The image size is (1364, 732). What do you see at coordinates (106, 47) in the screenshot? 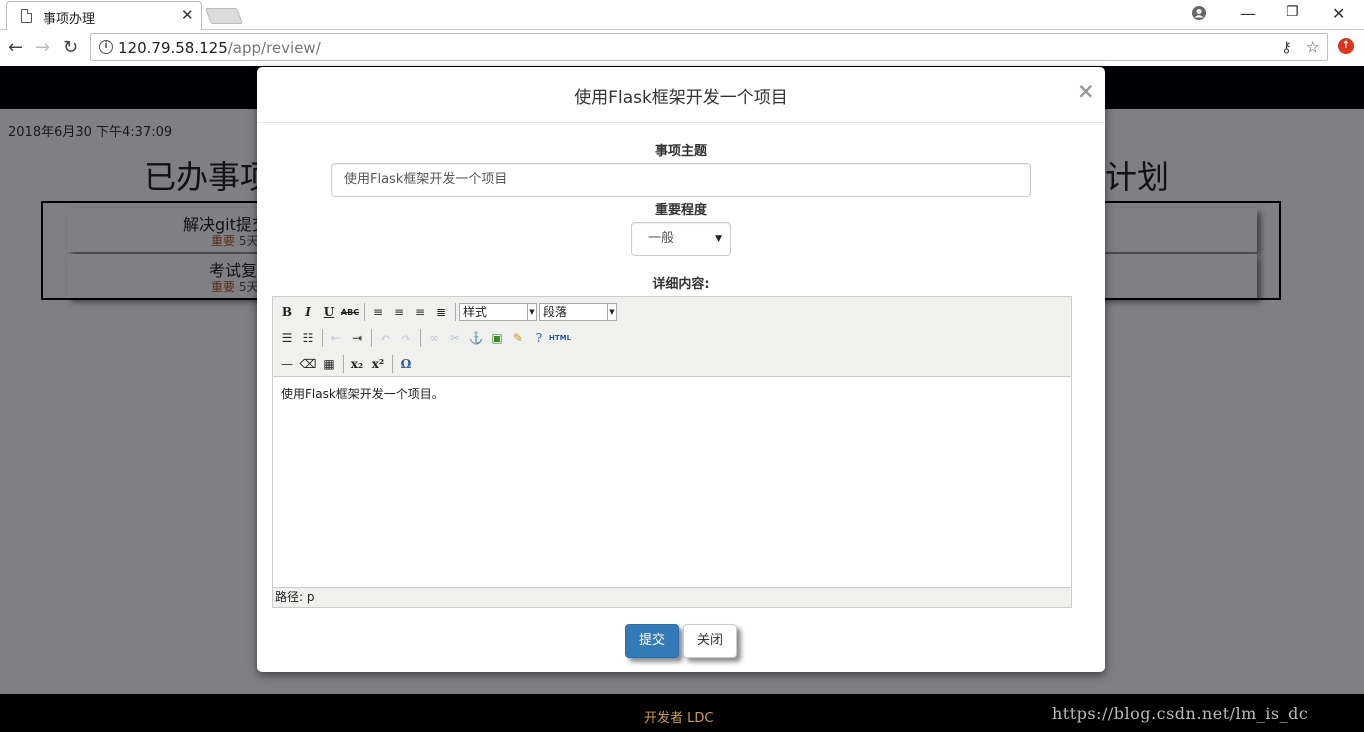
I see `info-icon: i` at bounding box center [106, 47].